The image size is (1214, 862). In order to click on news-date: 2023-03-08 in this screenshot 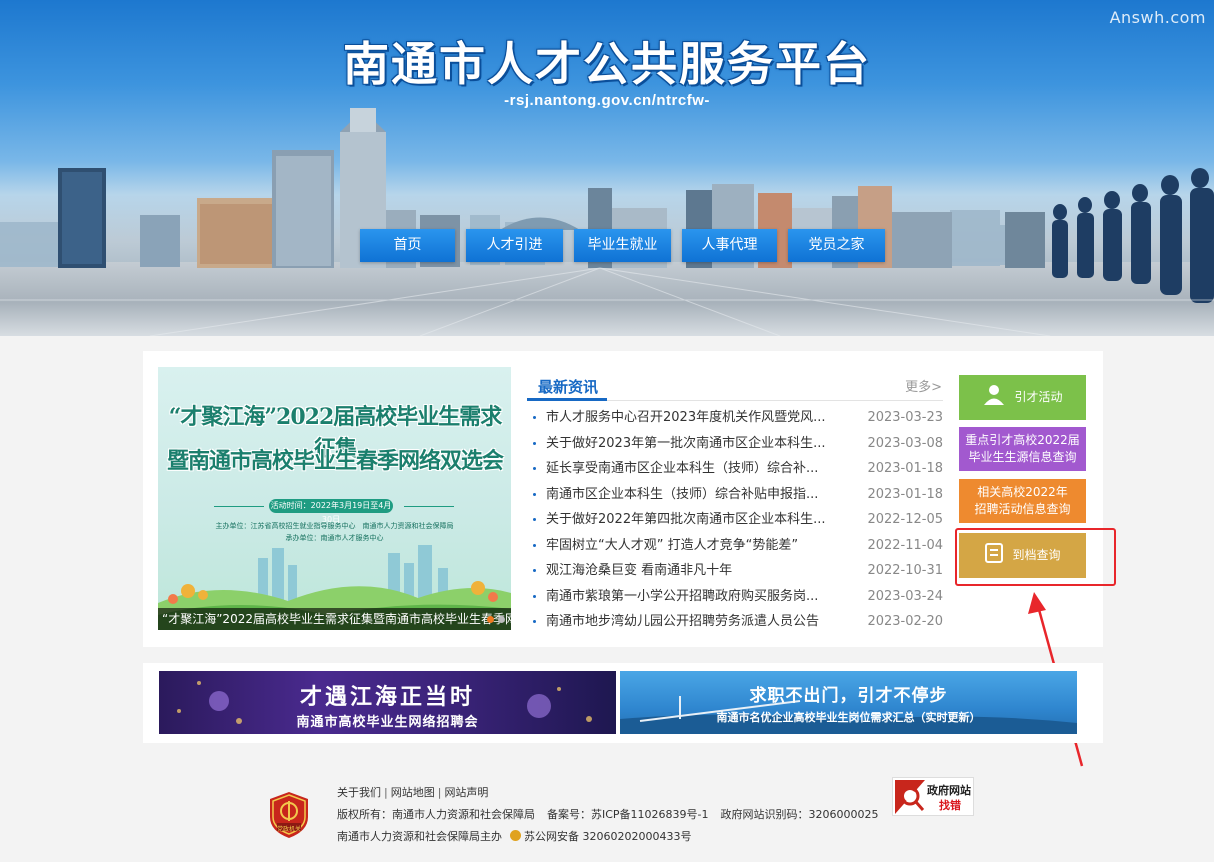, I will do `click(905, 443)`.